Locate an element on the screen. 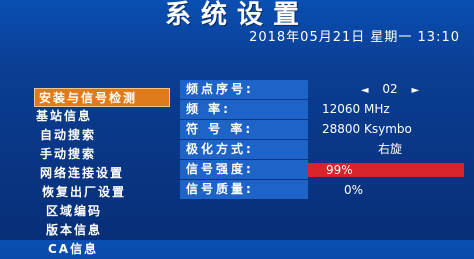  frequency-value: 12060 MHz is located at coordinates (390, 109).